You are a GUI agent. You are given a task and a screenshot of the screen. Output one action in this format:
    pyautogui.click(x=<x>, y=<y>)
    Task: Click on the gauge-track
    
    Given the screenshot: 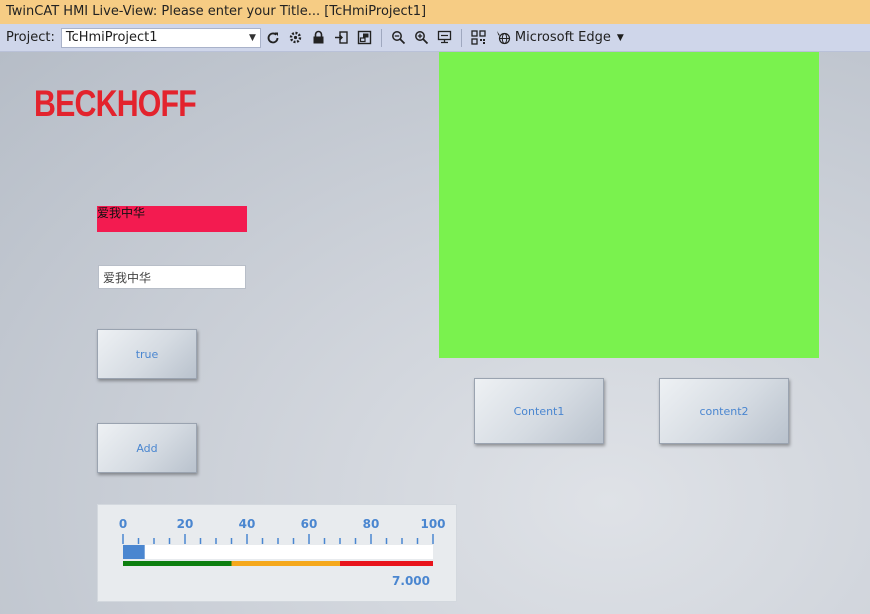 What is the action you would take?
    pyautogui.click(x=278, y=552)
    